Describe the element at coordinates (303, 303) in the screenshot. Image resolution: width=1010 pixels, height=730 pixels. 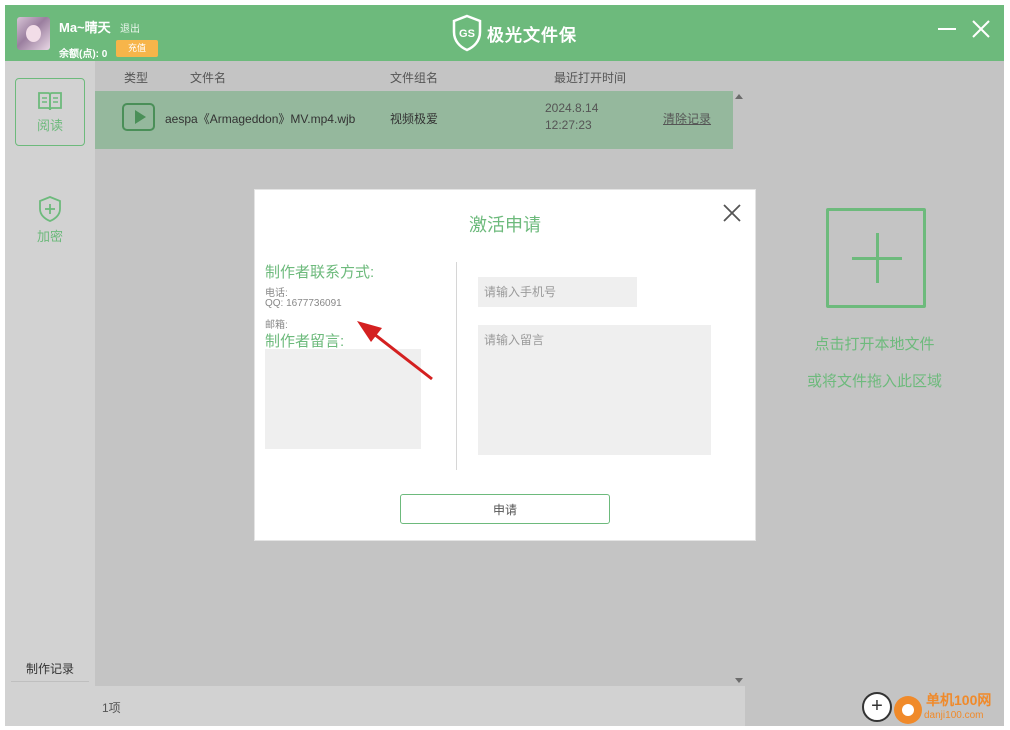
I see `contact-qq: QQ: 1677736091` at that location.